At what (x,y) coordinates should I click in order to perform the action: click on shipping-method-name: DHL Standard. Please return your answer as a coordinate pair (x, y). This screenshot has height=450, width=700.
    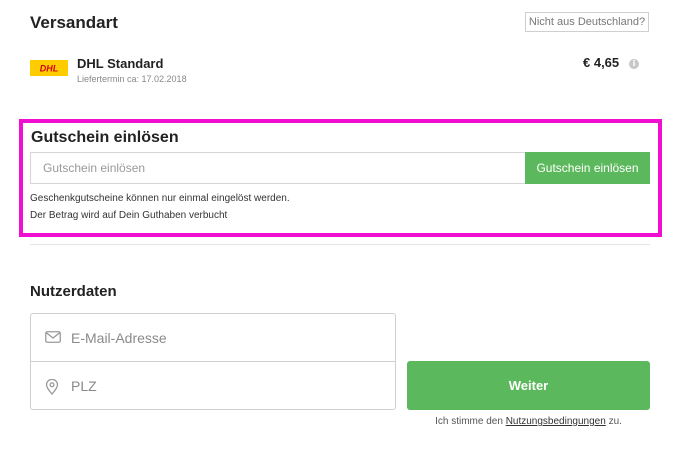
    Looking at the image, I should click on (120, 63).